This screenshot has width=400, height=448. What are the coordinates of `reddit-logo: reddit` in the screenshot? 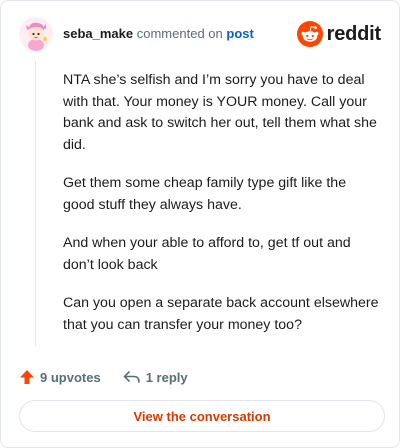 It's located at (339, 34).